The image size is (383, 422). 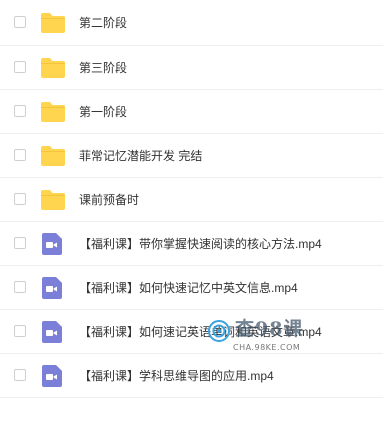 What do you see at coordinates (191, 112) in the screenshot?
I see `file-row: 第一阶段` at bounding box center [191, 112].